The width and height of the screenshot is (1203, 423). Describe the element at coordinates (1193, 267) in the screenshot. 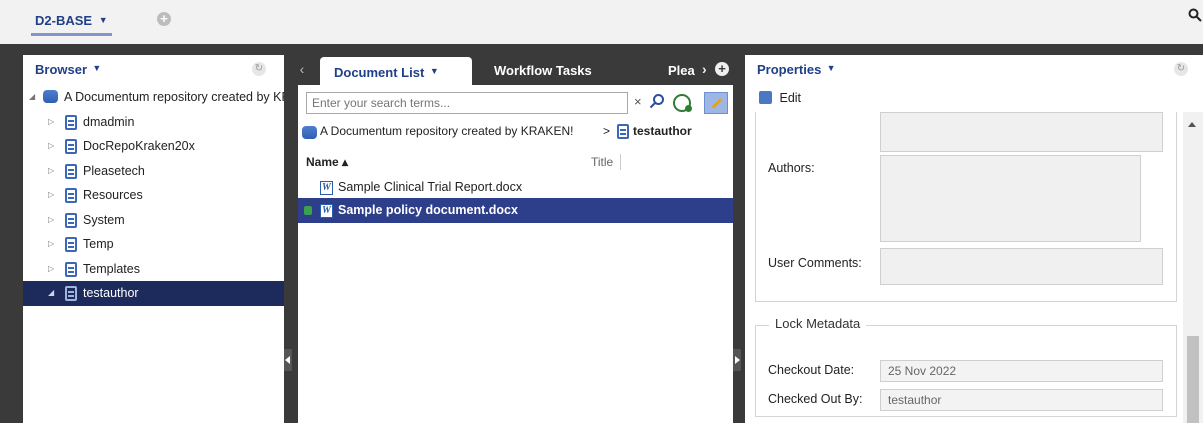

I see `properties-scrollbar` at that location.